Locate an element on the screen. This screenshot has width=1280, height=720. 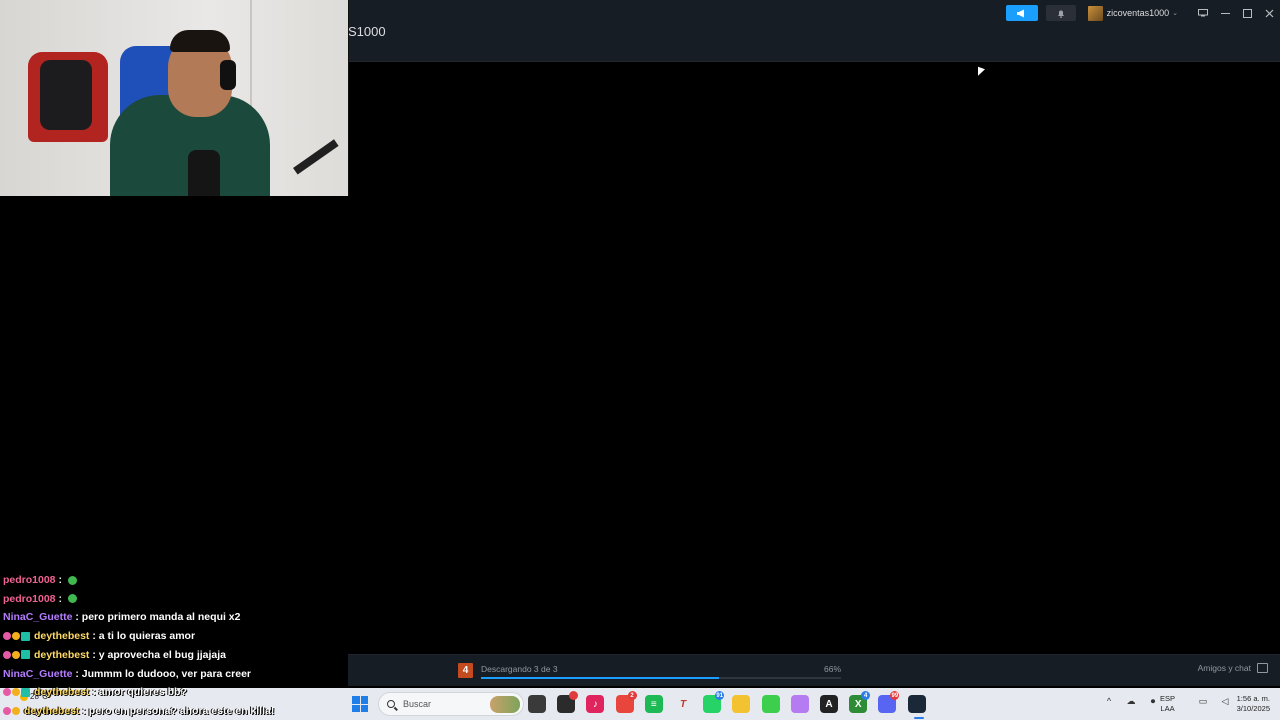
download-status: Descargando 3 de 3 is located at coordinates (519, 669).